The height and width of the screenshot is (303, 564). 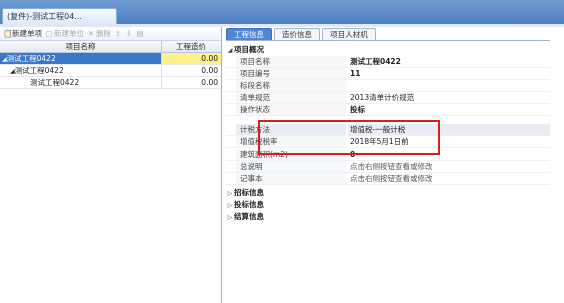 I want to click on tree-grid-header: 项目名称 工程造价, so click(x=110, y=47).